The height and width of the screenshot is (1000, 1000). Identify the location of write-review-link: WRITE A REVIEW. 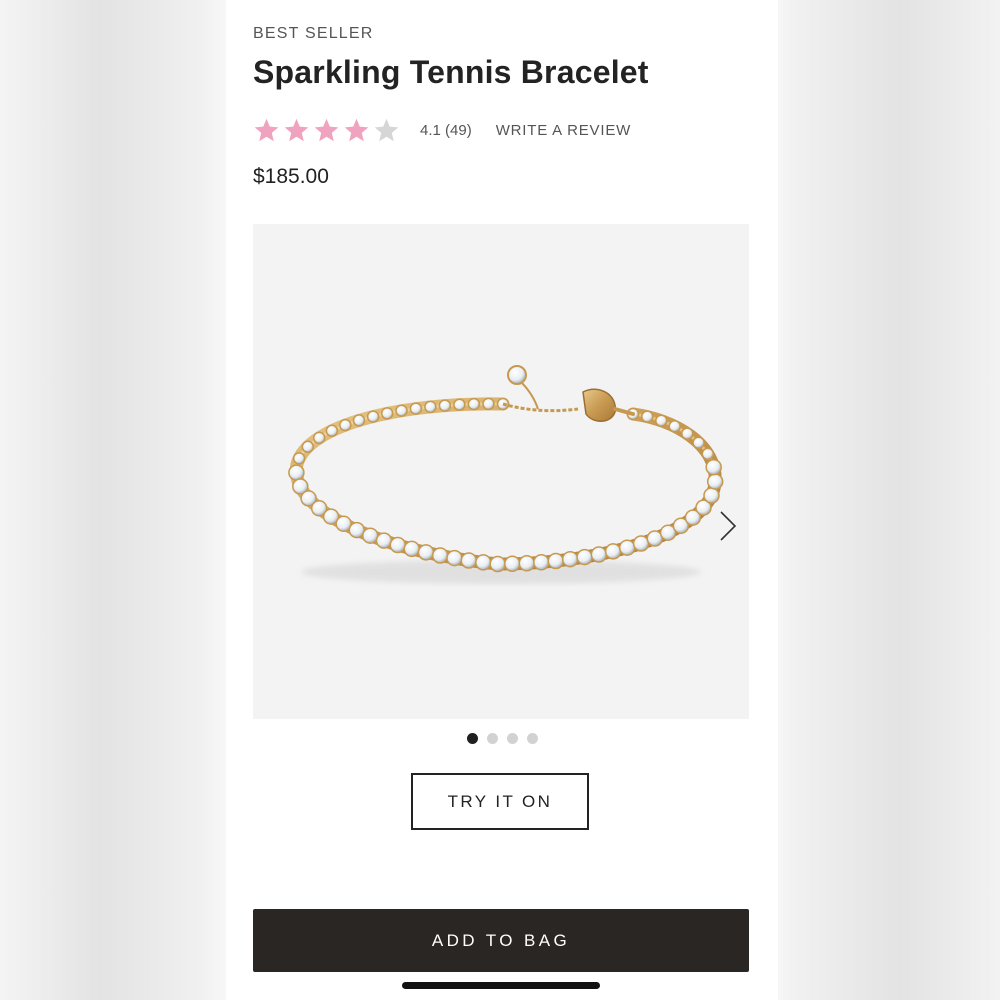
(563, 130).